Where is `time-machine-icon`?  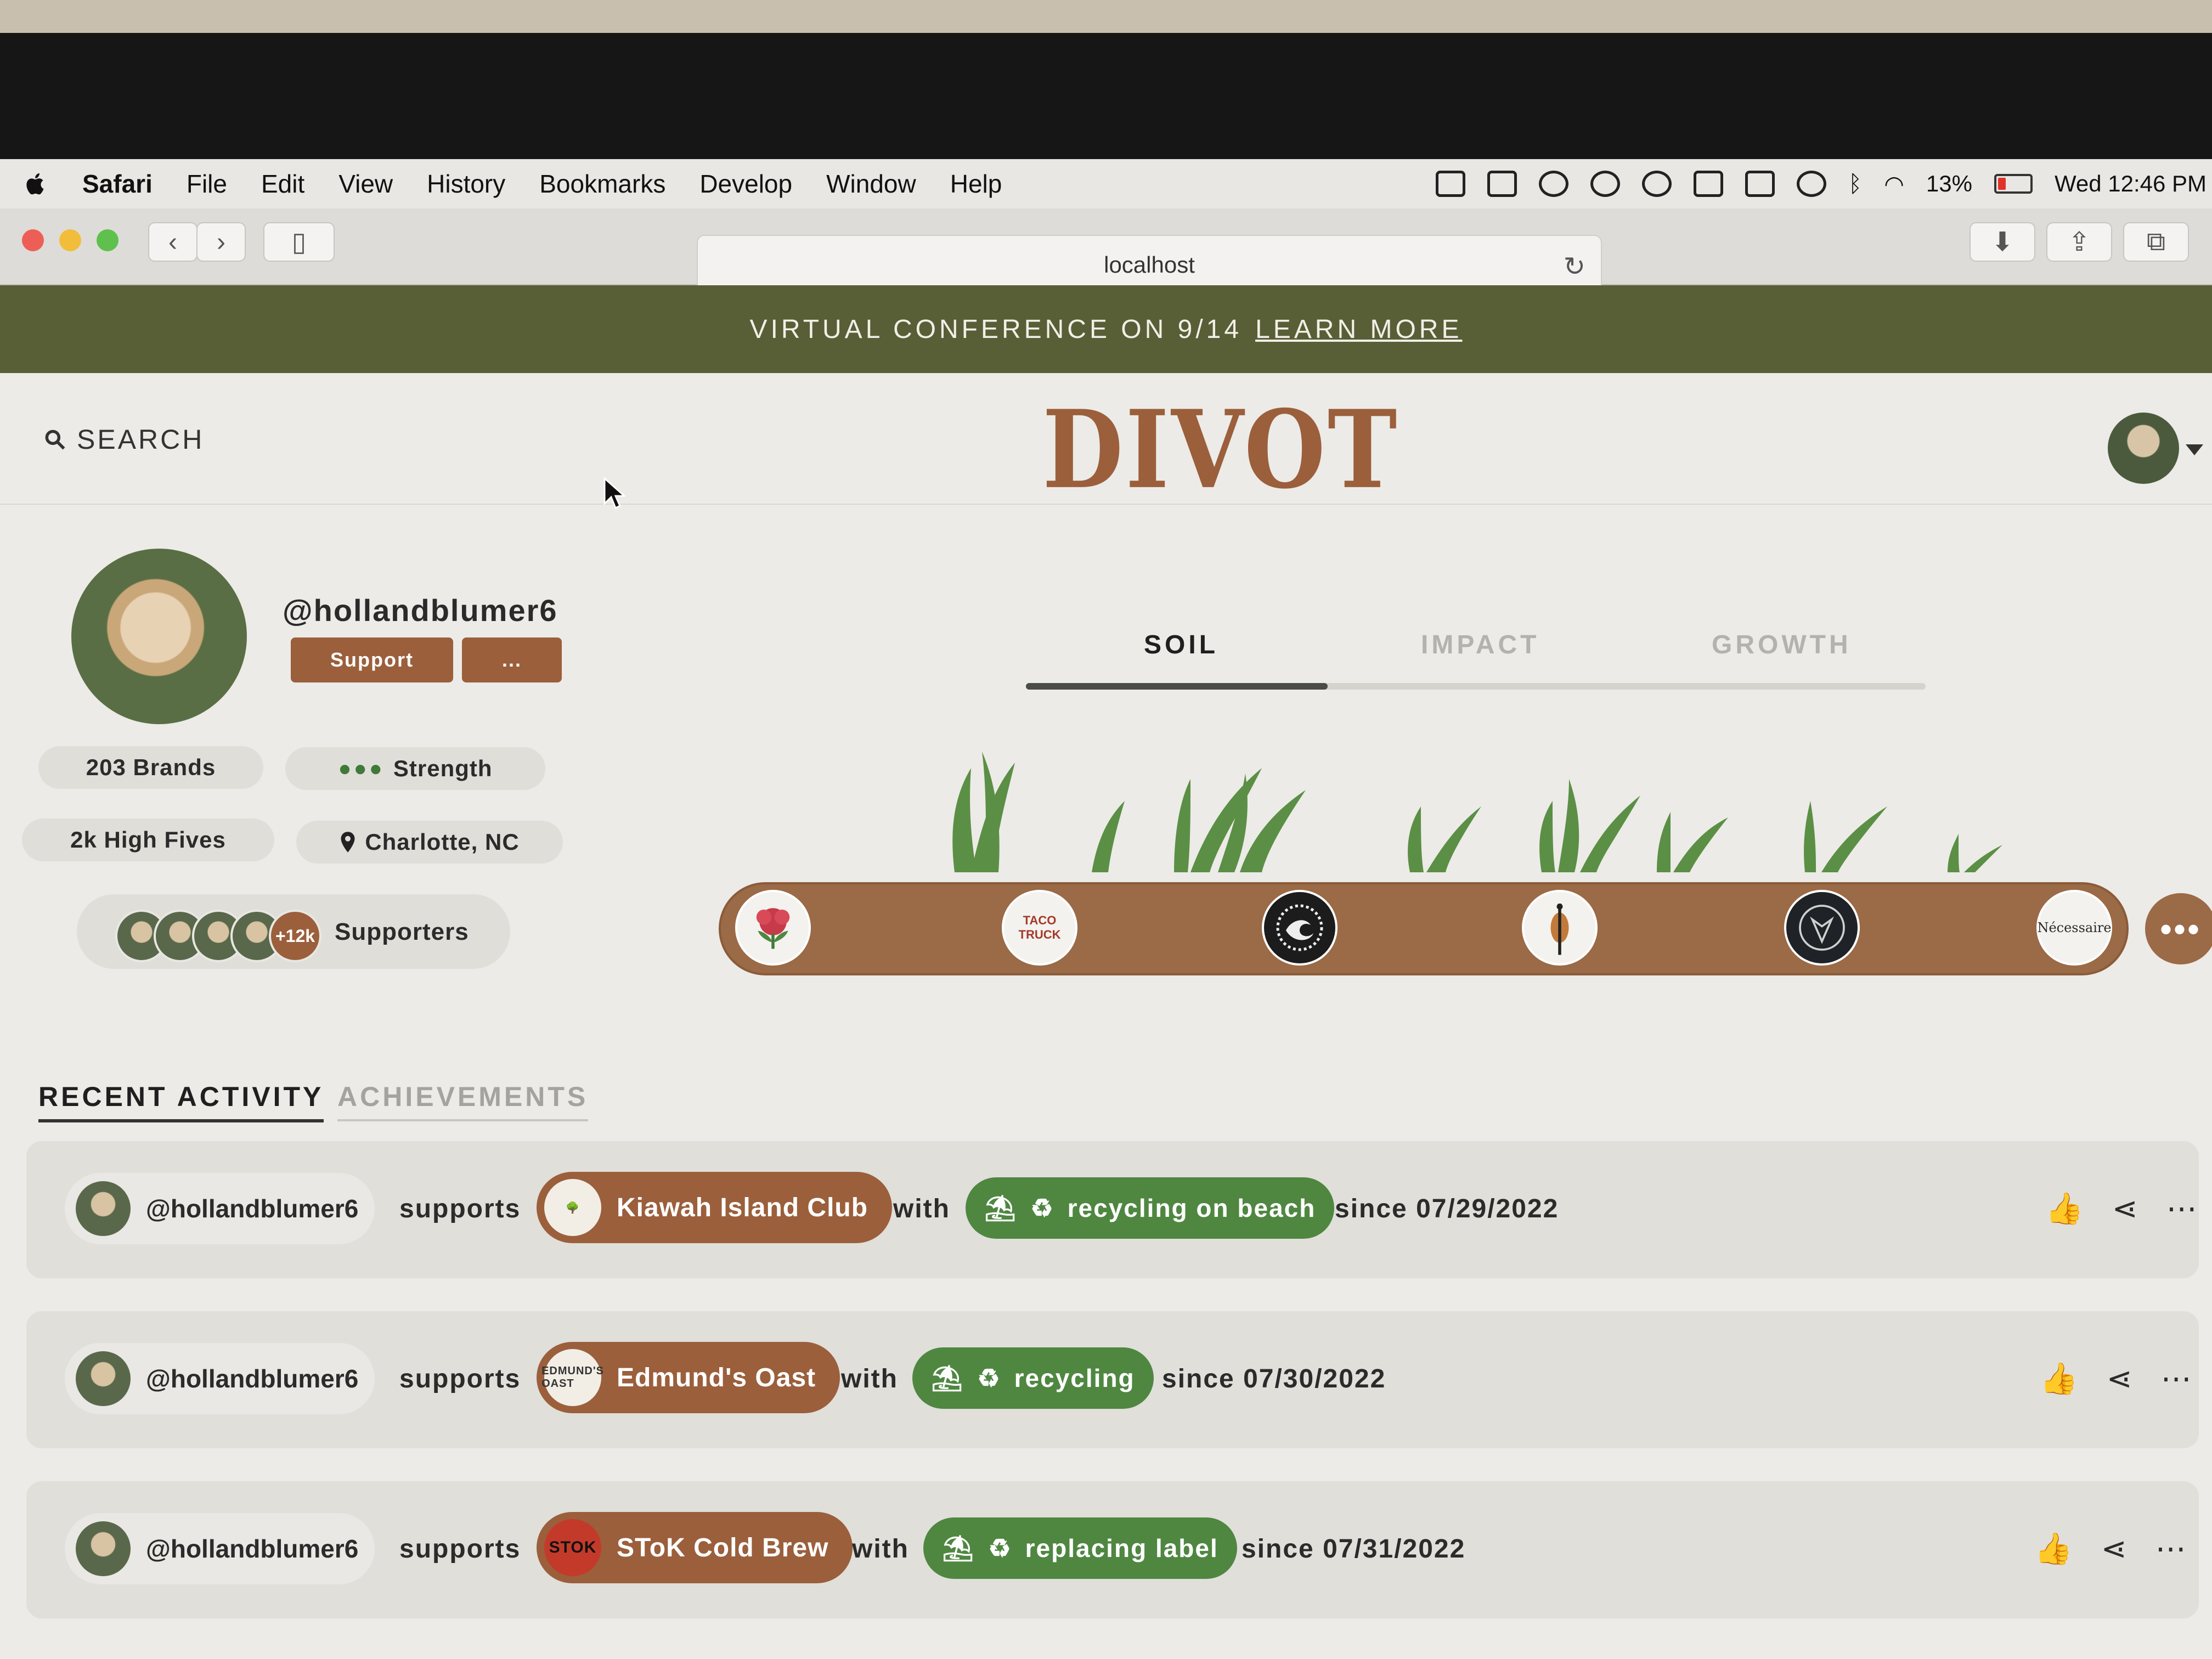
time-machine-icon is located at coordinates (1812, 184).